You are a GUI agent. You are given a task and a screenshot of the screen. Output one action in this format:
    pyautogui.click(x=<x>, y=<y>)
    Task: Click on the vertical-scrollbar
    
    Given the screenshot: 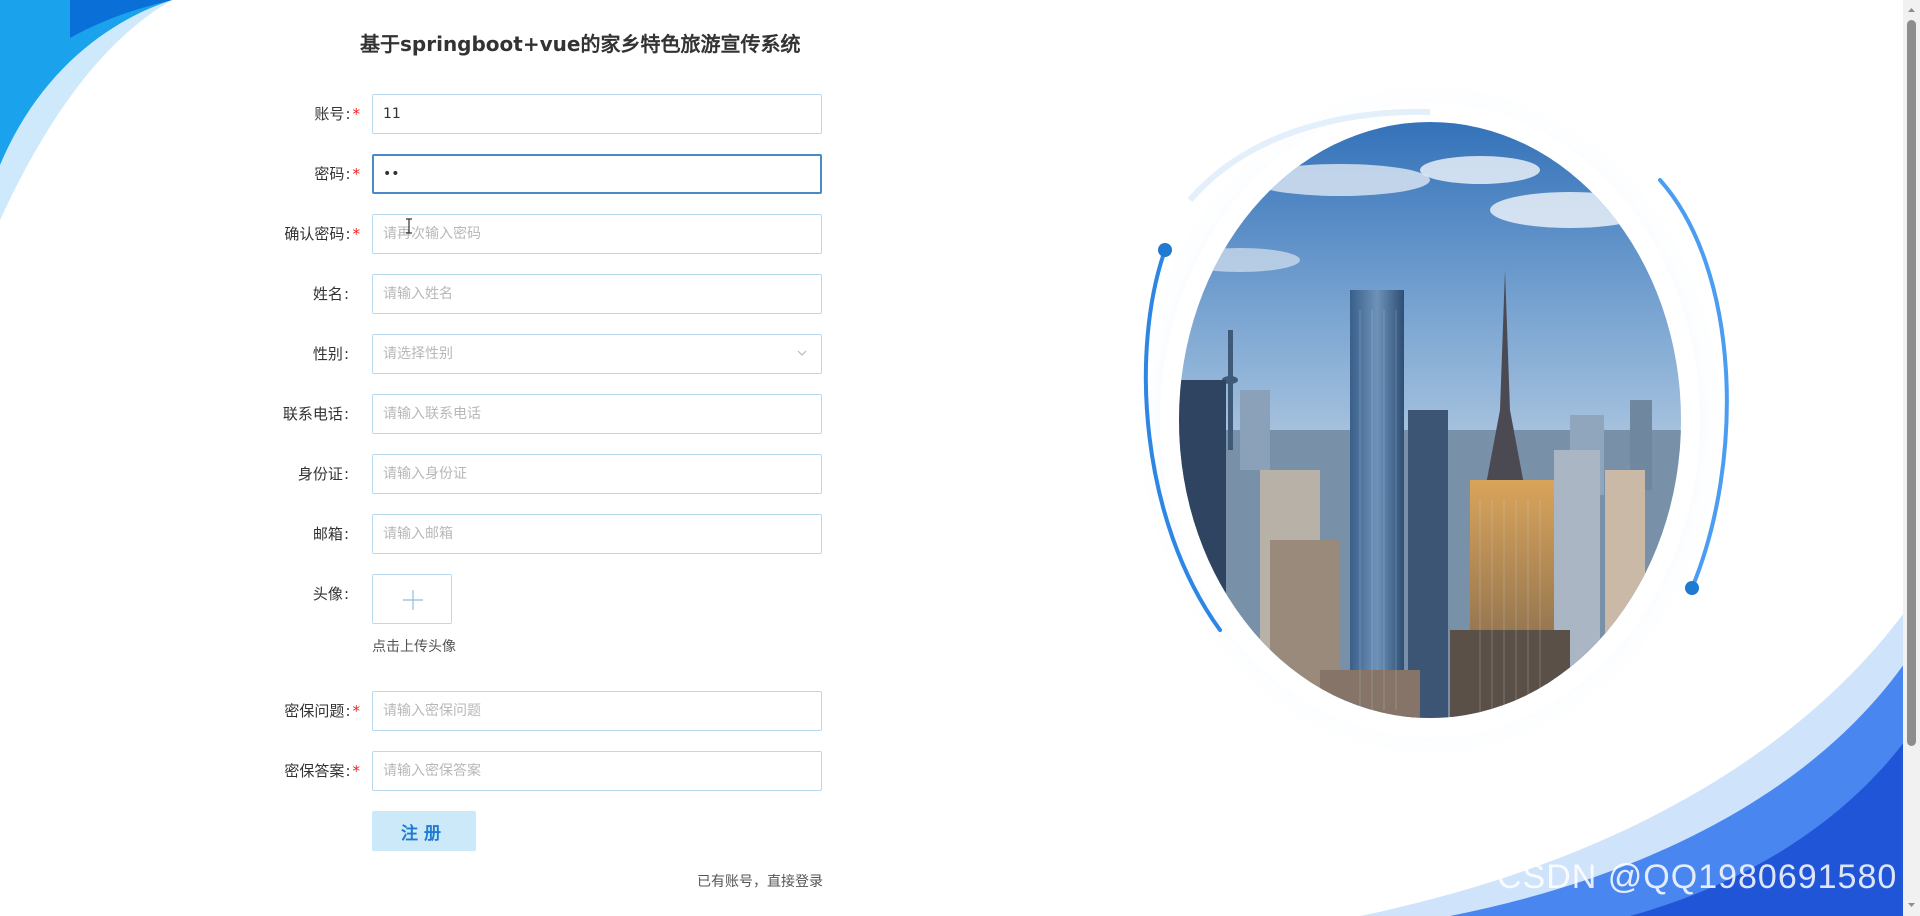 What is the action you would take?
    pyautogui.click(x=1911, y=458)
    